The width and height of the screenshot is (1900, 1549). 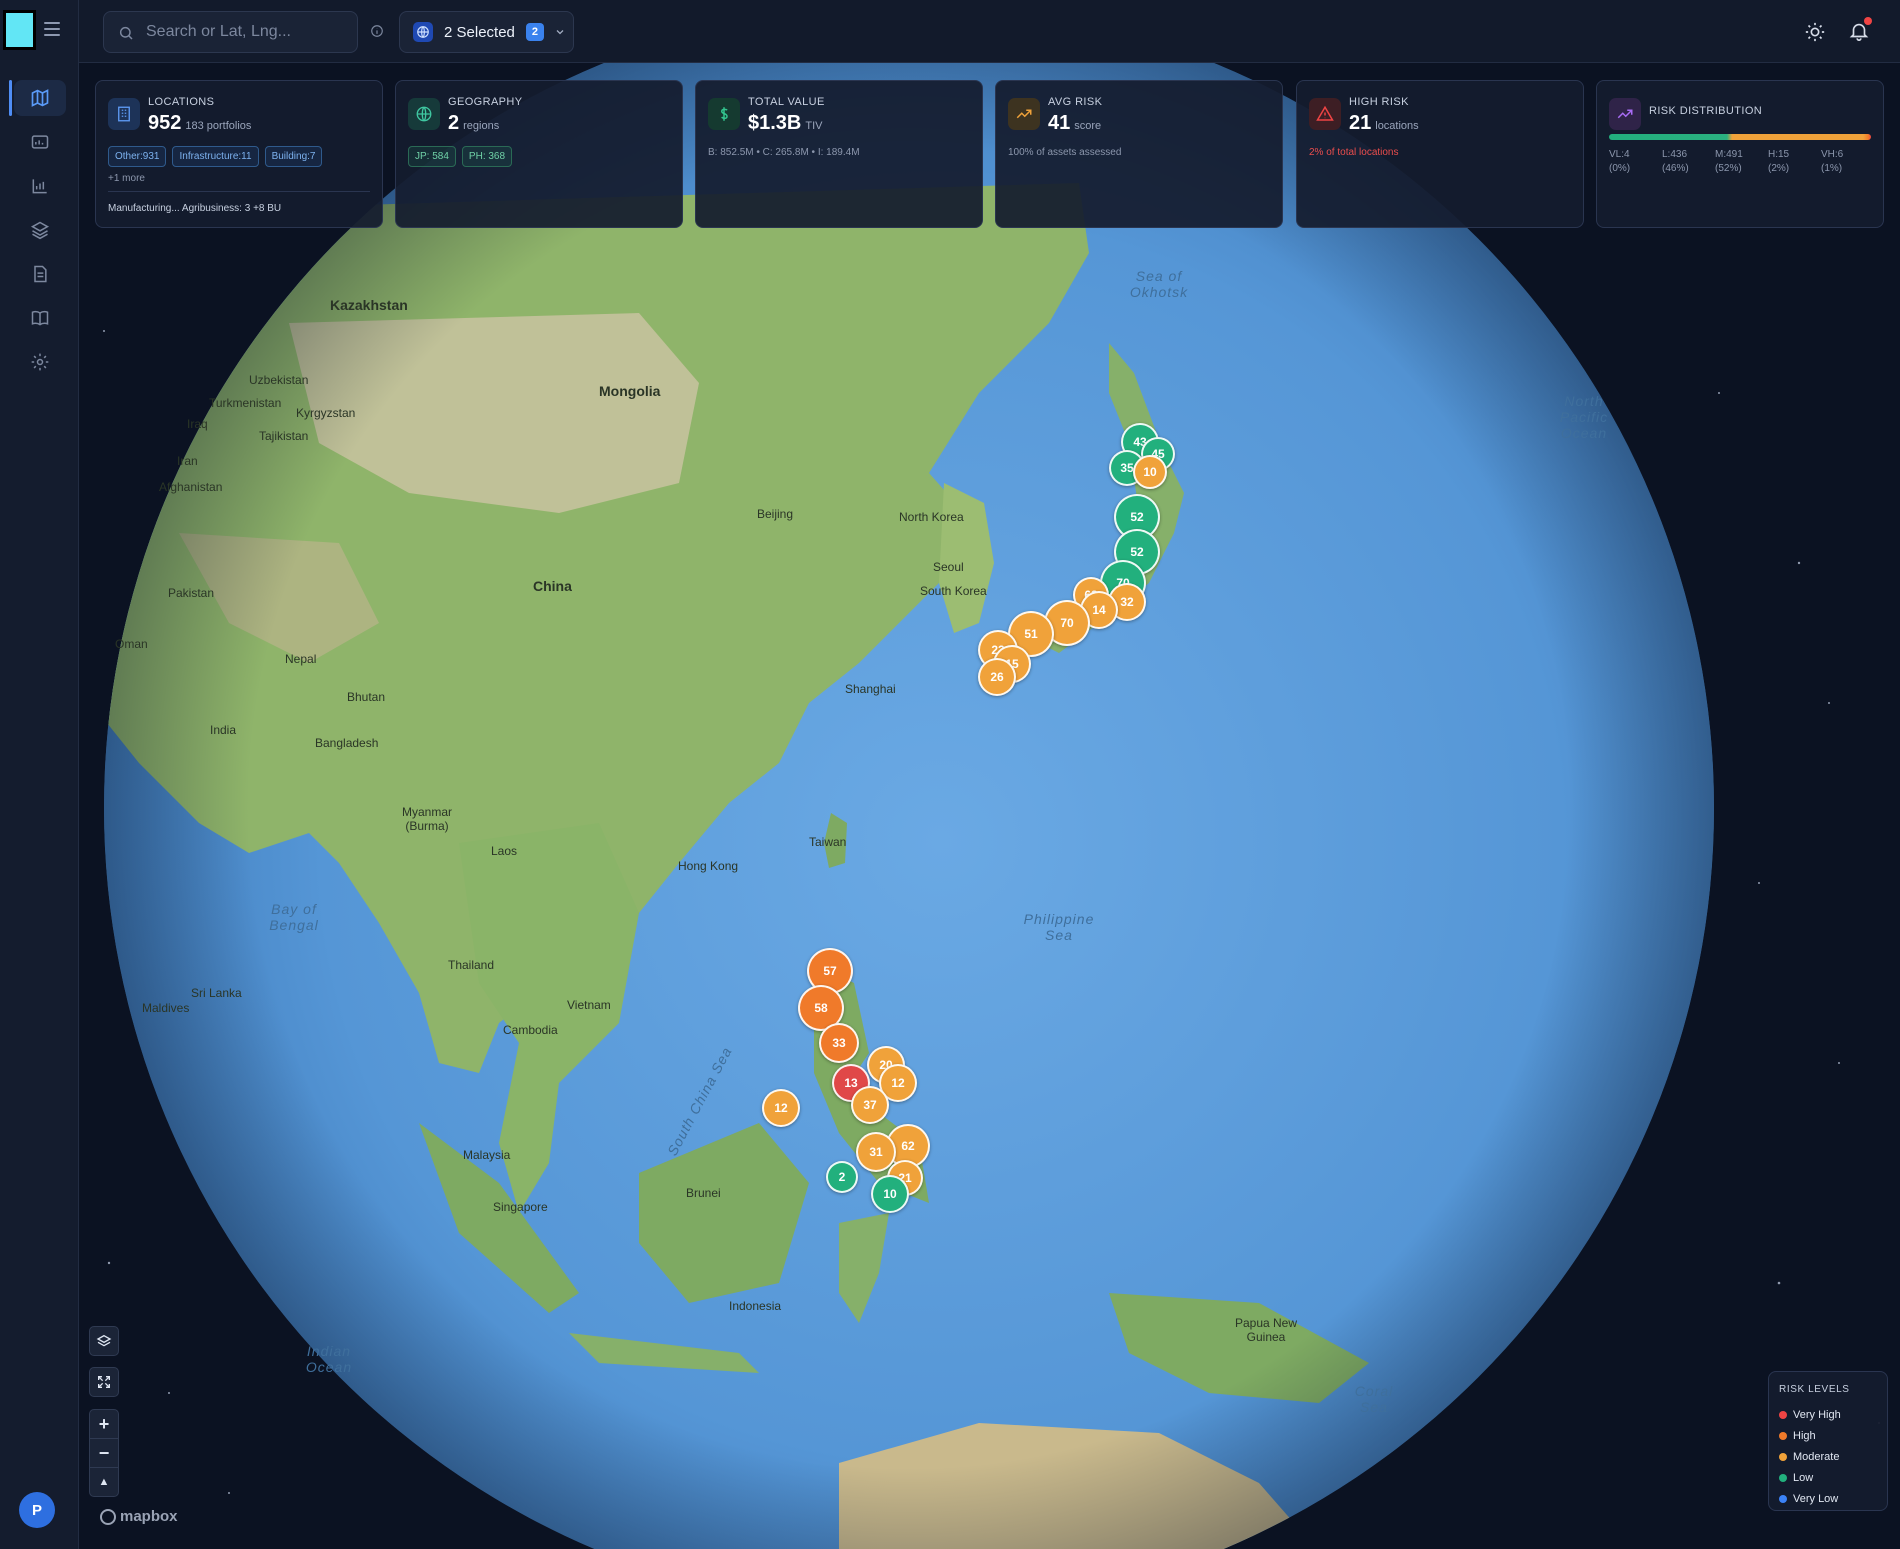 I want to click on search-input, so click(x=248, y=32).